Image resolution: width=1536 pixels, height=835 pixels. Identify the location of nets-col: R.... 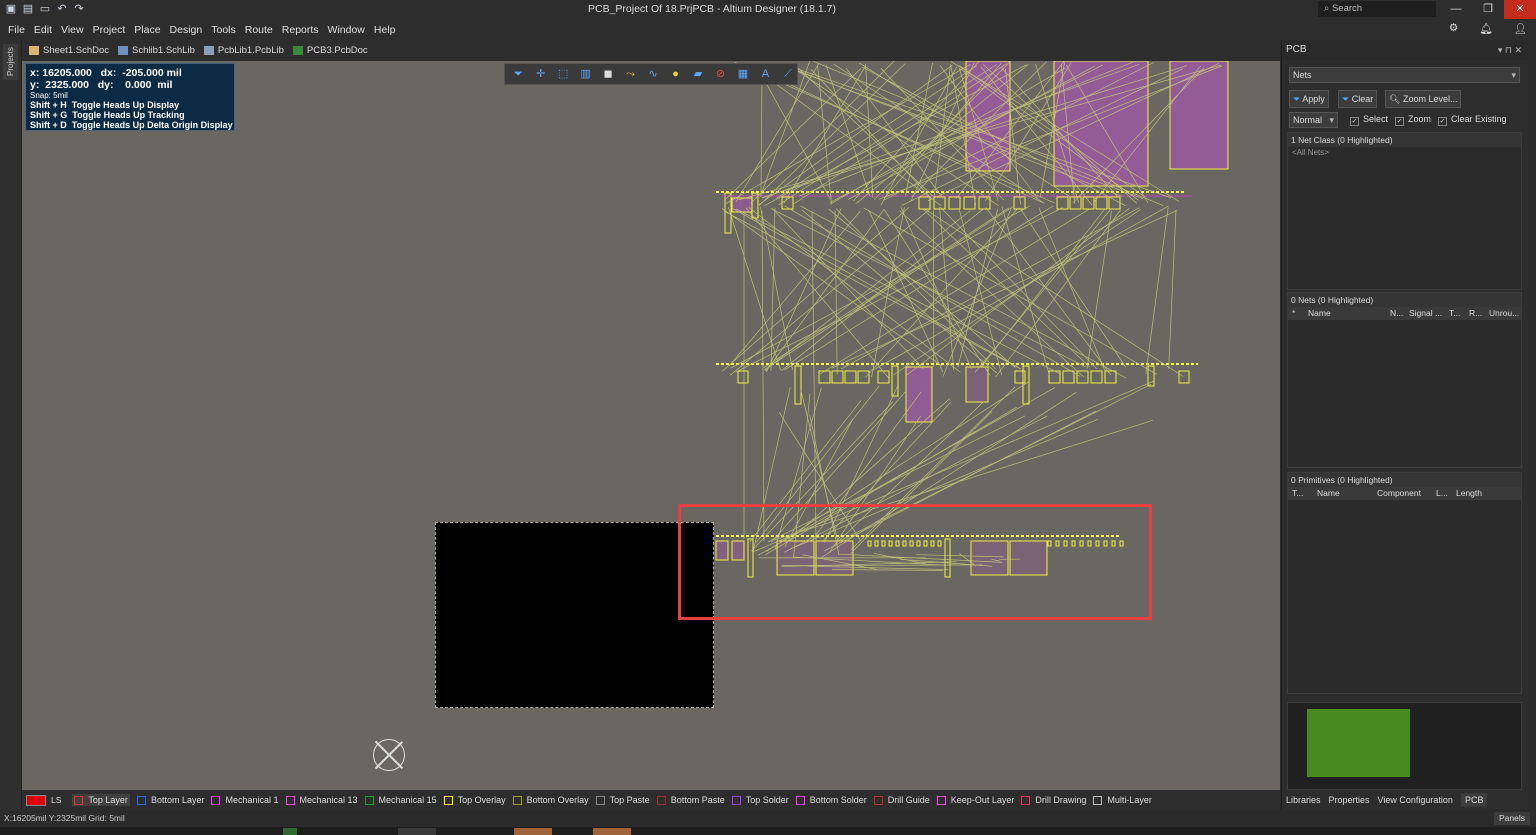
(1475, 313).